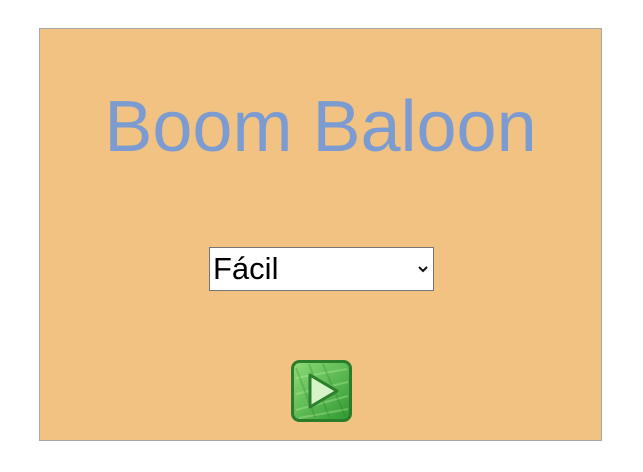  Describe the element at coordinates (320, 127) in the screenshot. I see `game-title: Boom Baloon` at that location.